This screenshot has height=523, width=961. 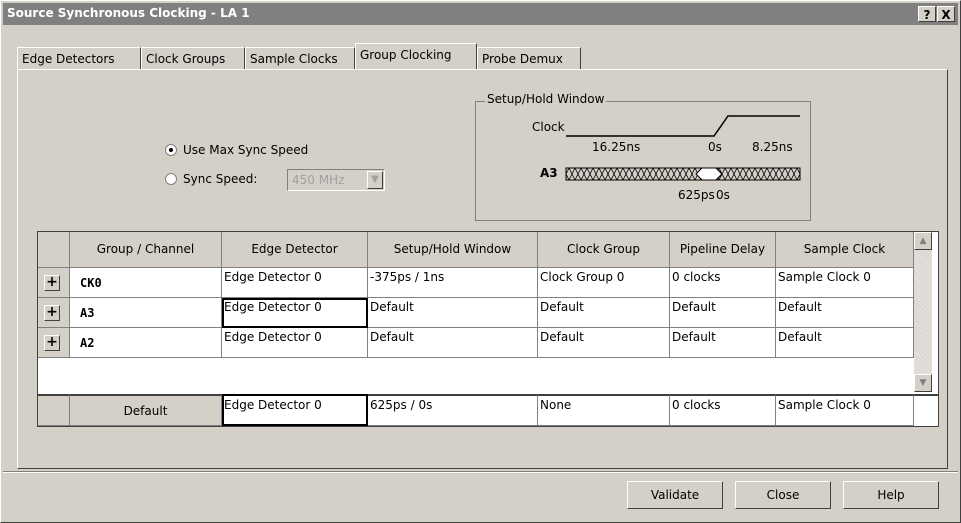 I want to click on use-max-radio, so click(x=171, y=150).